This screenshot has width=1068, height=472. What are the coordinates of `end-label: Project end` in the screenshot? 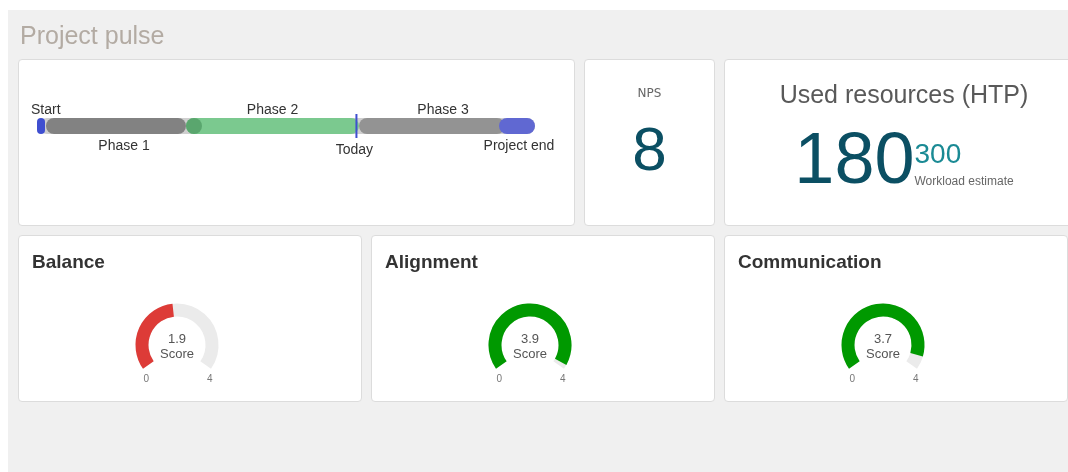 It's located at (519, 145).